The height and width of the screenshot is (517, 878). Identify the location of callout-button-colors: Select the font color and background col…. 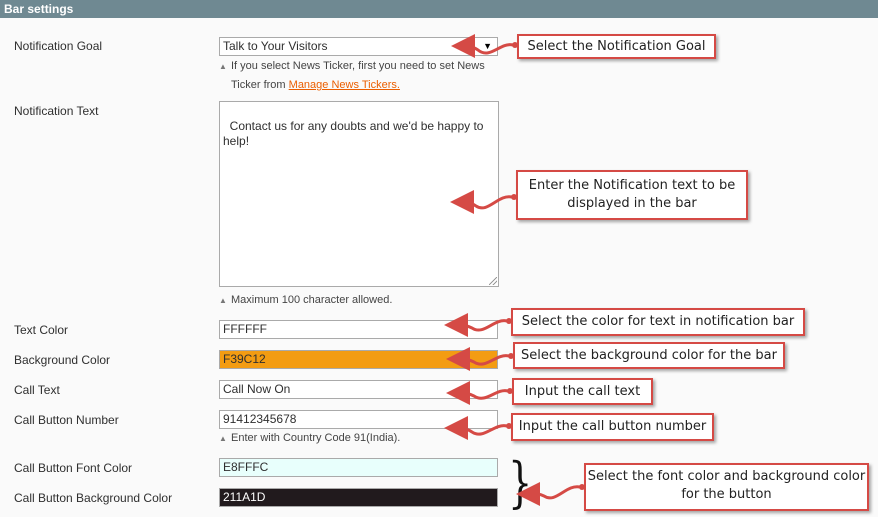
(726, 487).